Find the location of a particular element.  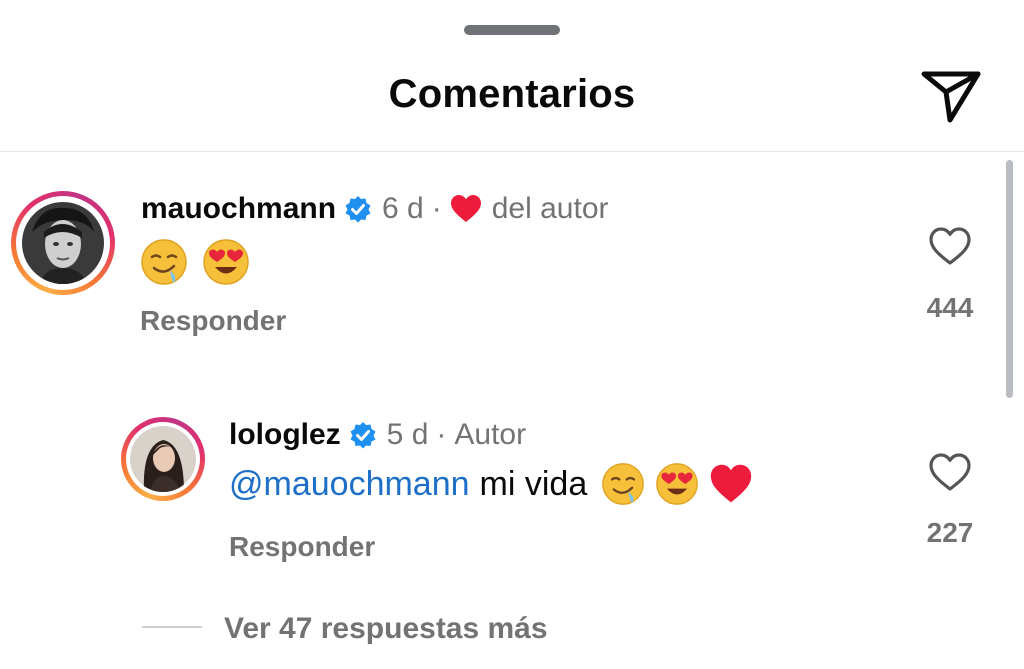

thread-divider is located at coordinates (172, 627).